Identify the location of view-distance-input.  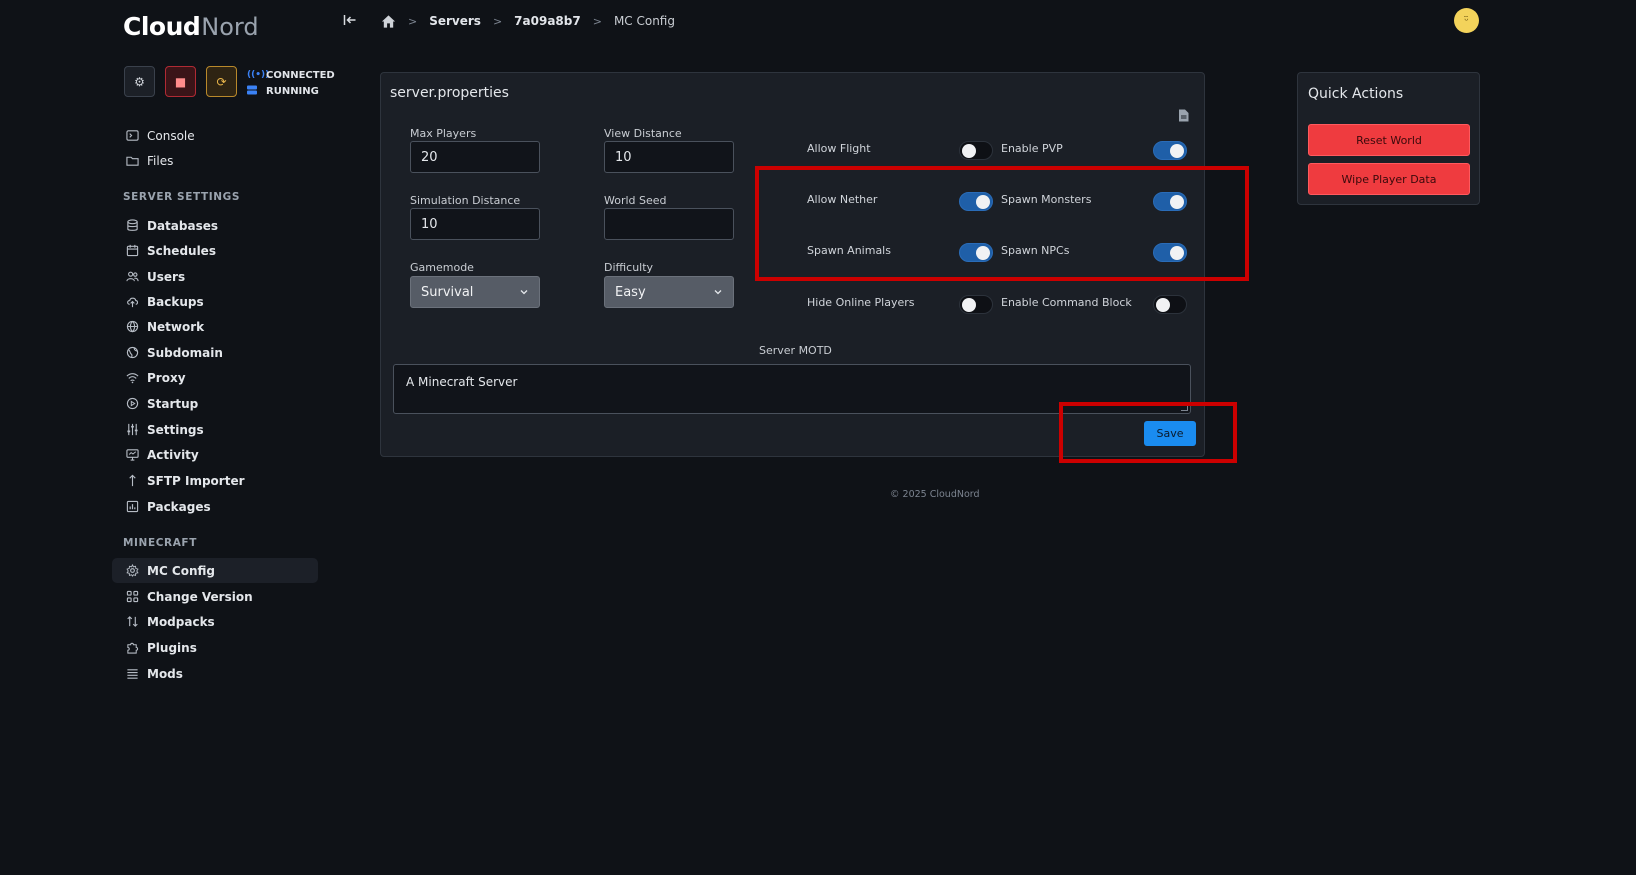
(669, 157).